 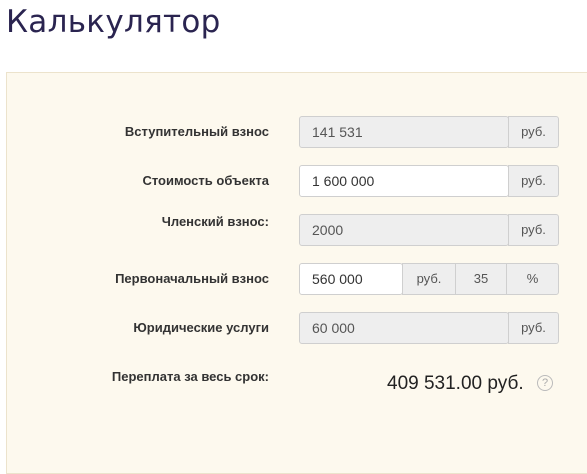 I want to click on overpayment-value: 409 531.00 руб., so click(x=455, y=383).